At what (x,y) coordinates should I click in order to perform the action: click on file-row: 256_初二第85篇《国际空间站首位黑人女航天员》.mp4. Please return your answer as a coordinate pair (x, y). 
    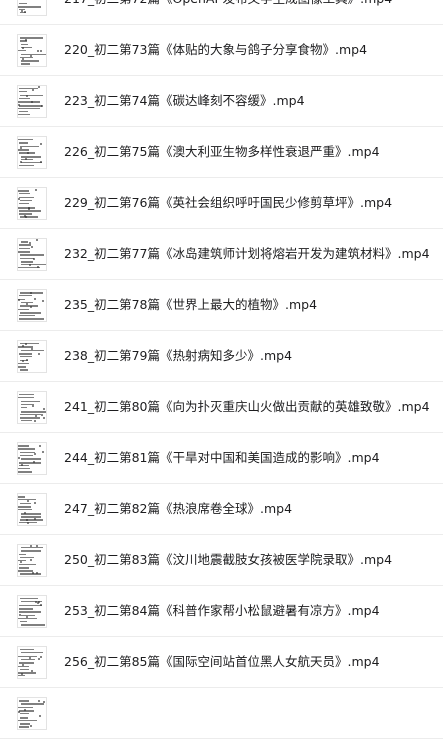
    Looking at the image, I should click on (221, 662).